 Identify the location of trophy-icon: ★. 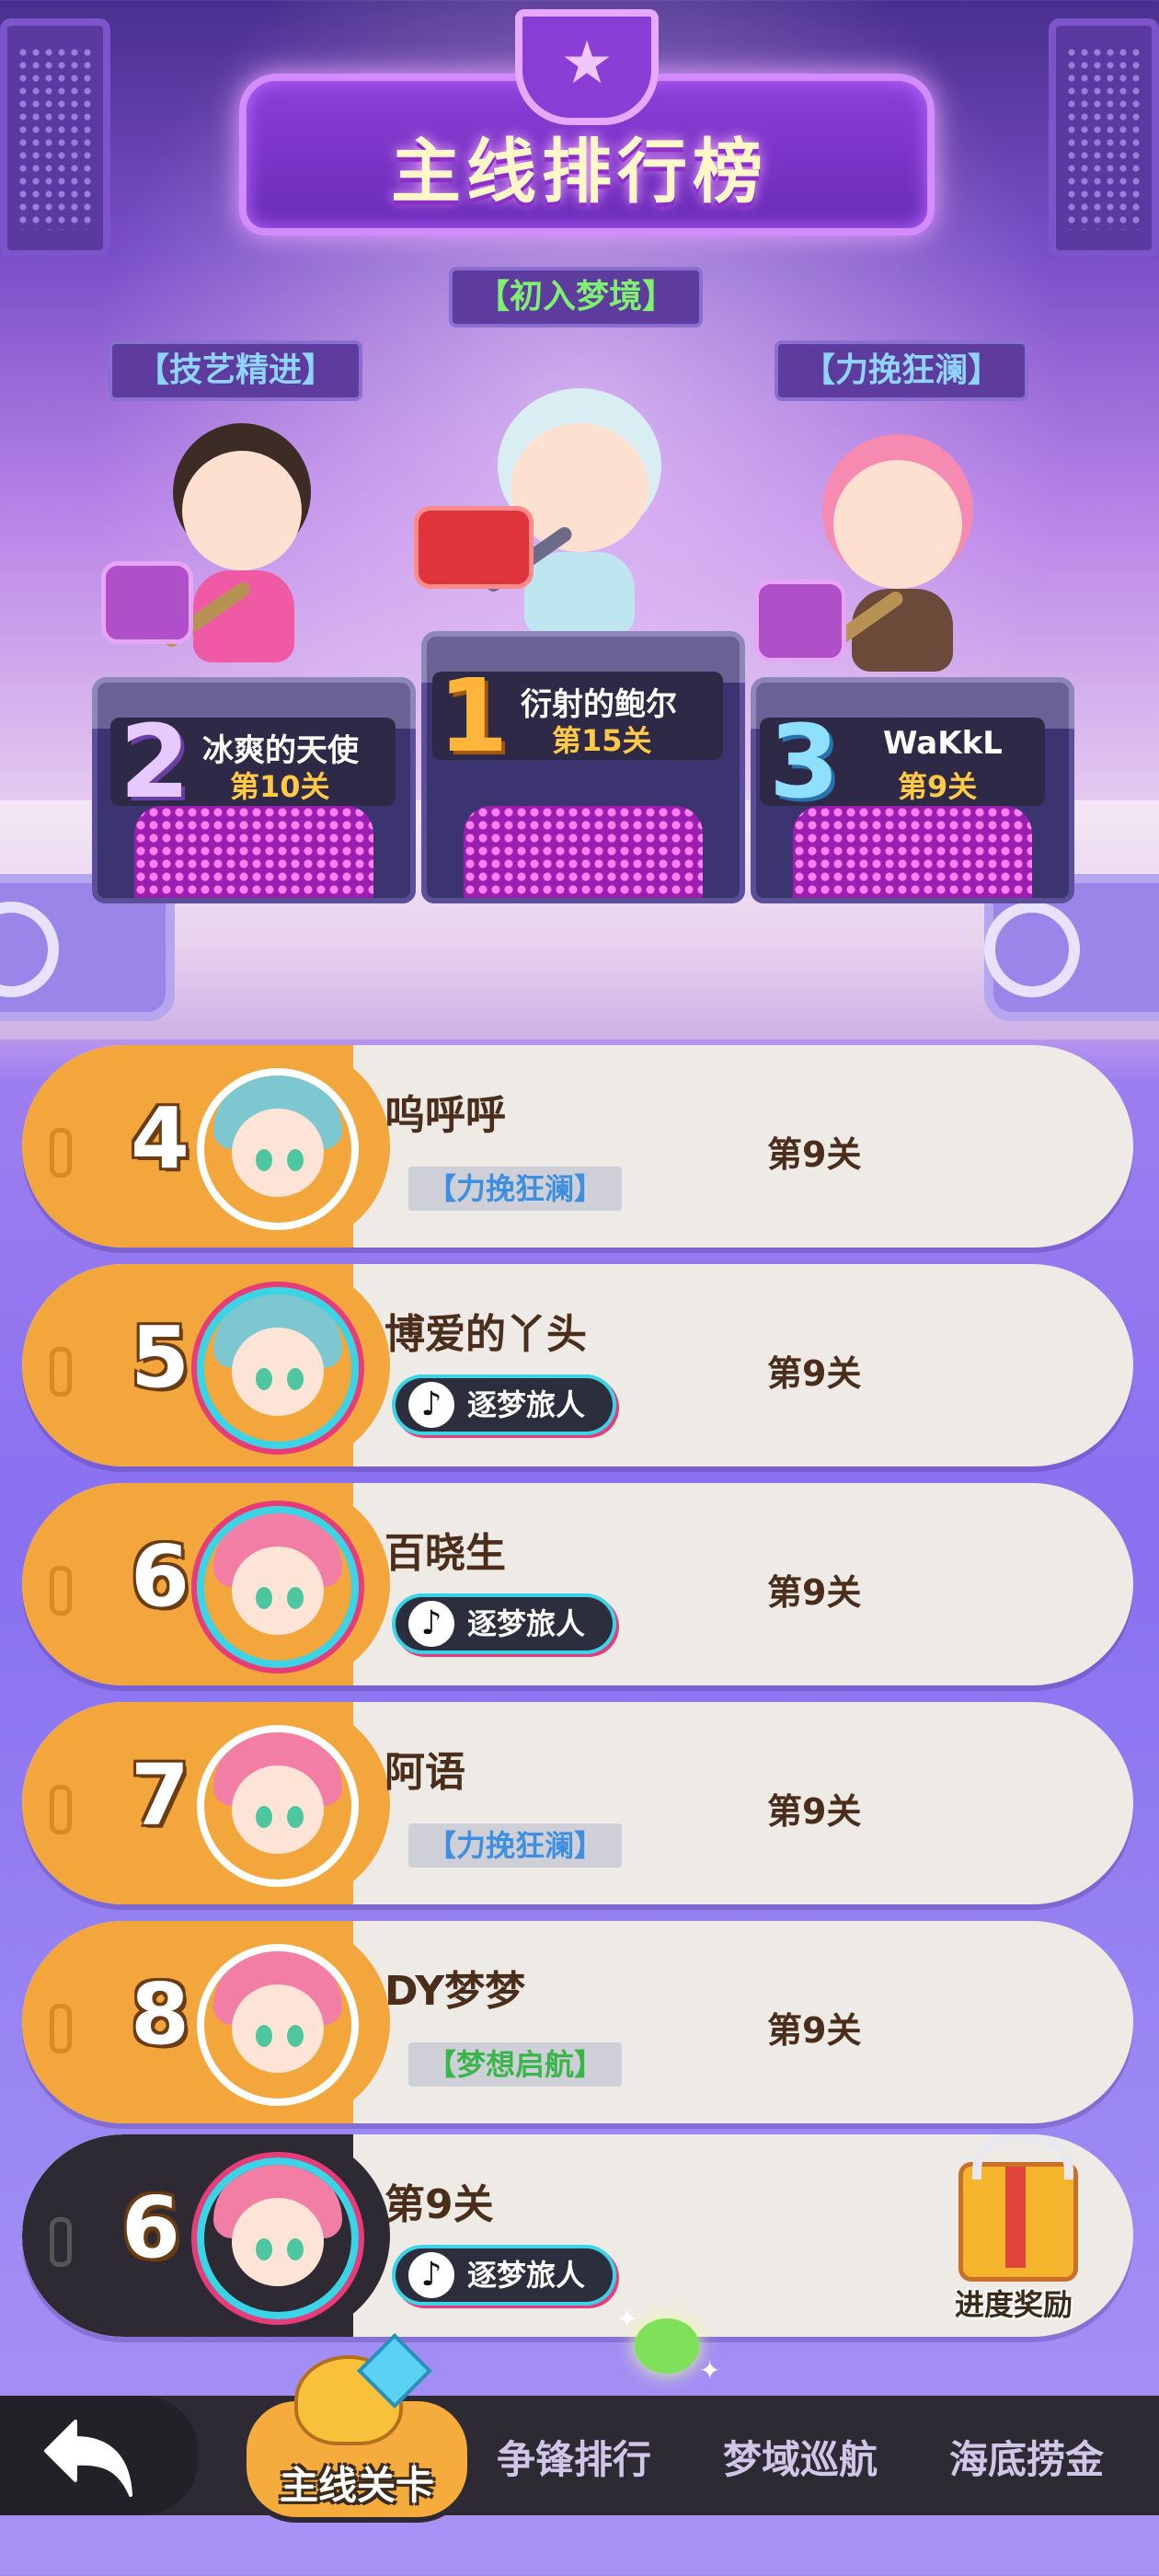
(587, 67).